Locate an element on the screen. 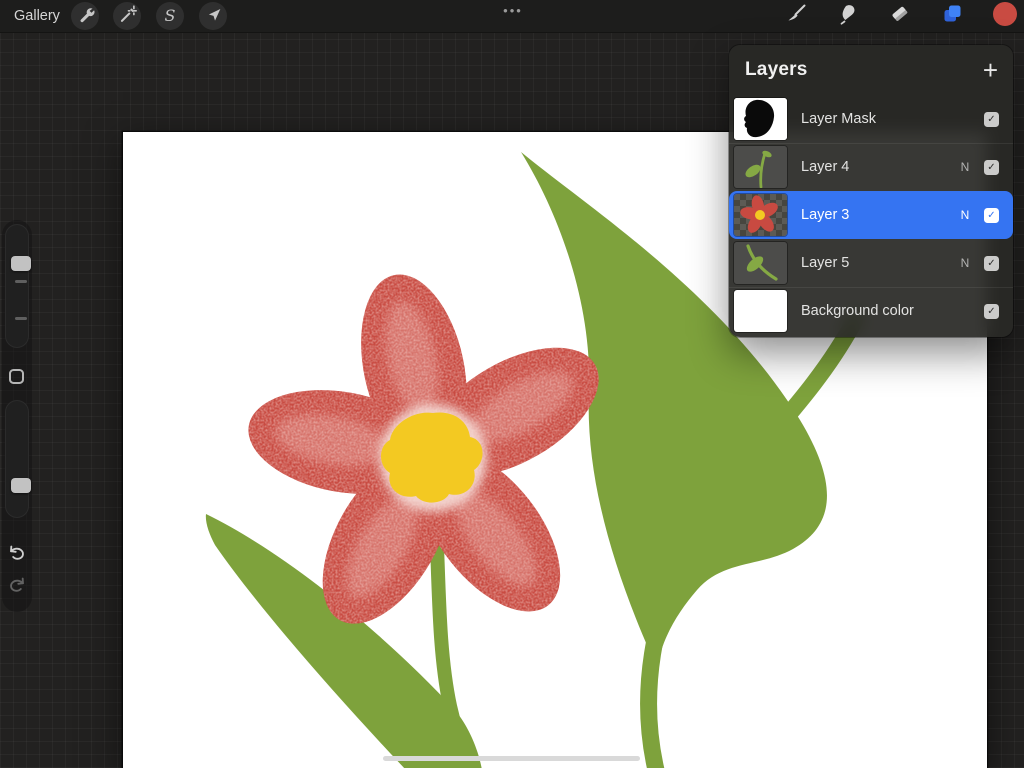 The image size is (1024, 768). smudge-tool is located at coordinates (848, 16).